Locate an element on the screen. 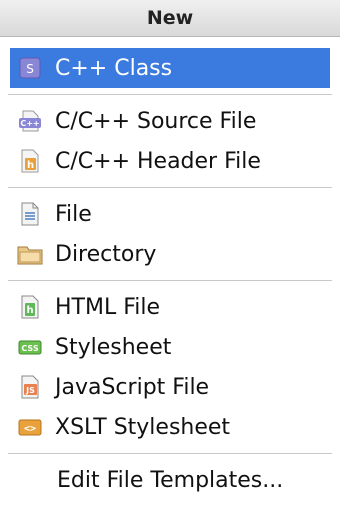 The image size is (340, 514). xslt-file-icon: <> is located at coordinates (30, 427).